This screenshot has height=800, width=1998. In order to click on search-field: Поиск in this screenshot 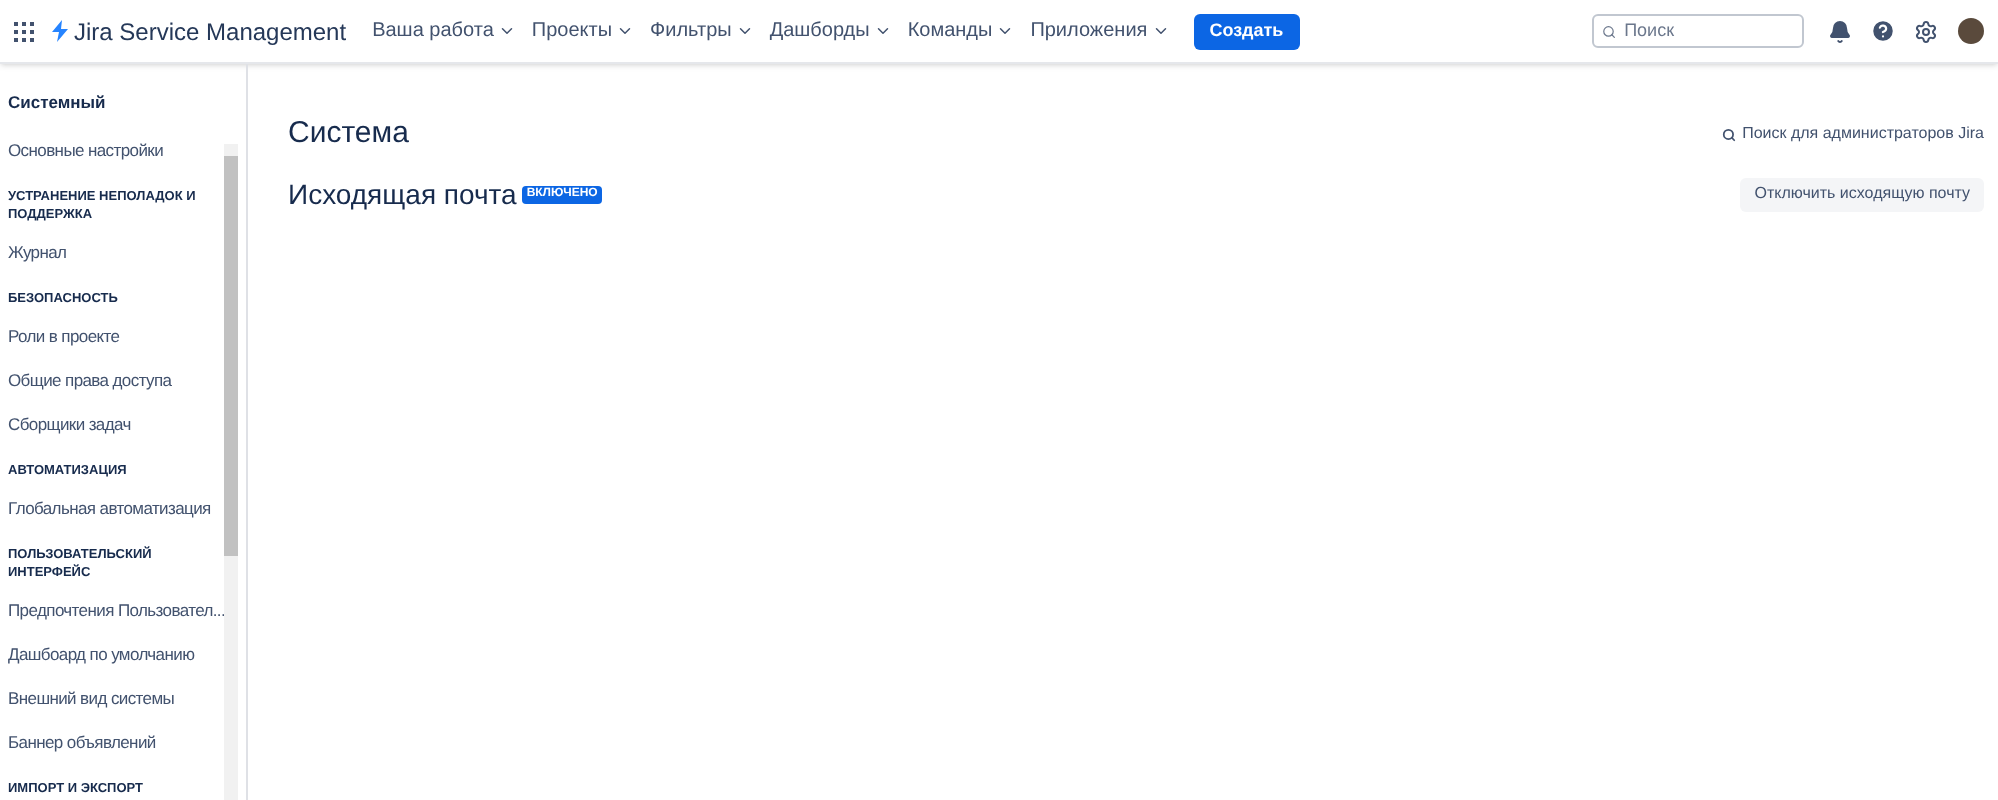, I will do `click(1709, 31)`.